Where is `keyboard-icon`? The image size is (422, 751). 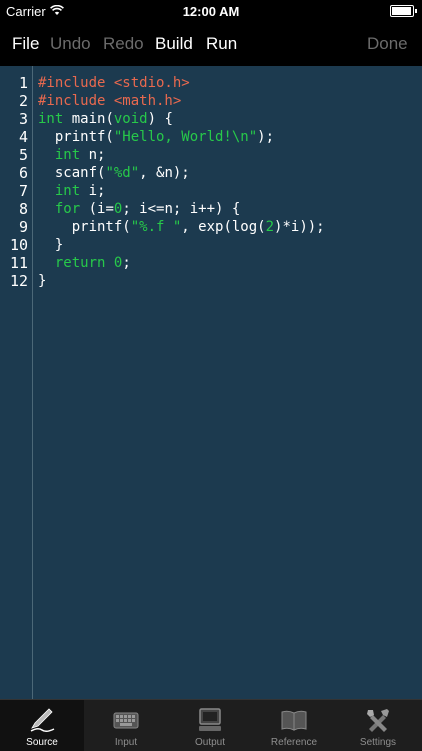 keyboard-icon is located at coordinates (126, 720).